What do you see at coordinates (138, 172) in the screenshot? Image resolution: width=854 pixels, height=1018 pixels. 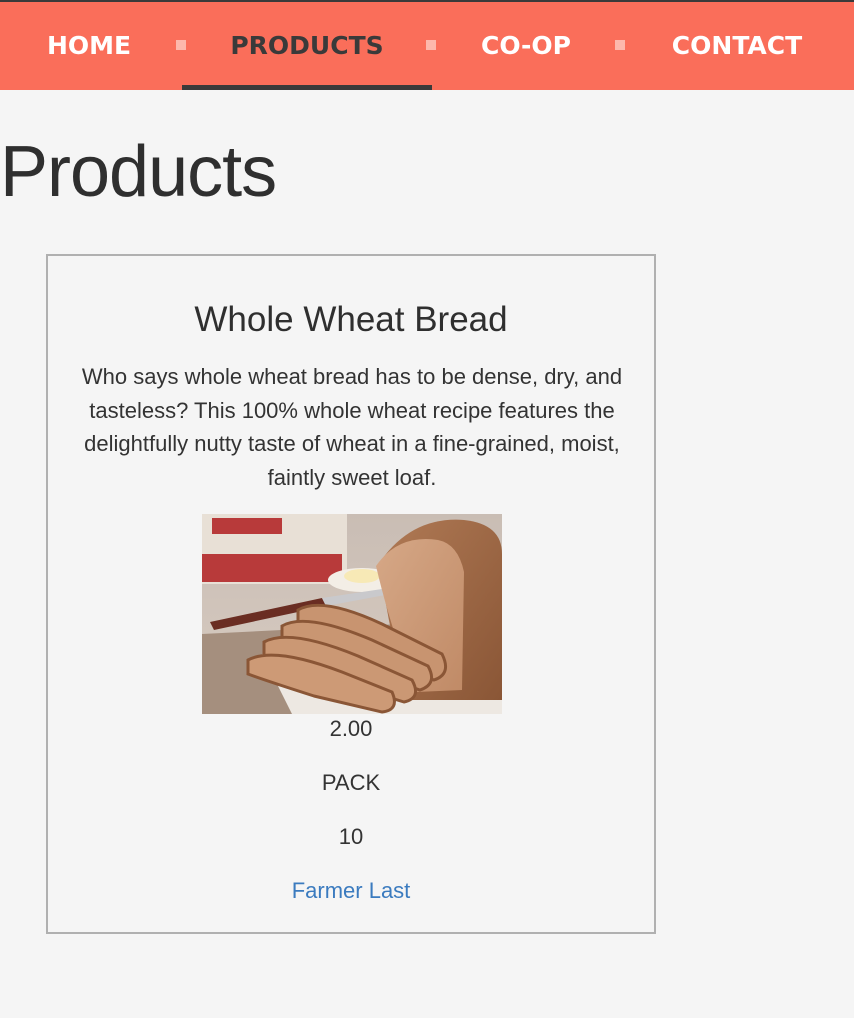 I see `page-title: Products` at bounding box center [138, 172].